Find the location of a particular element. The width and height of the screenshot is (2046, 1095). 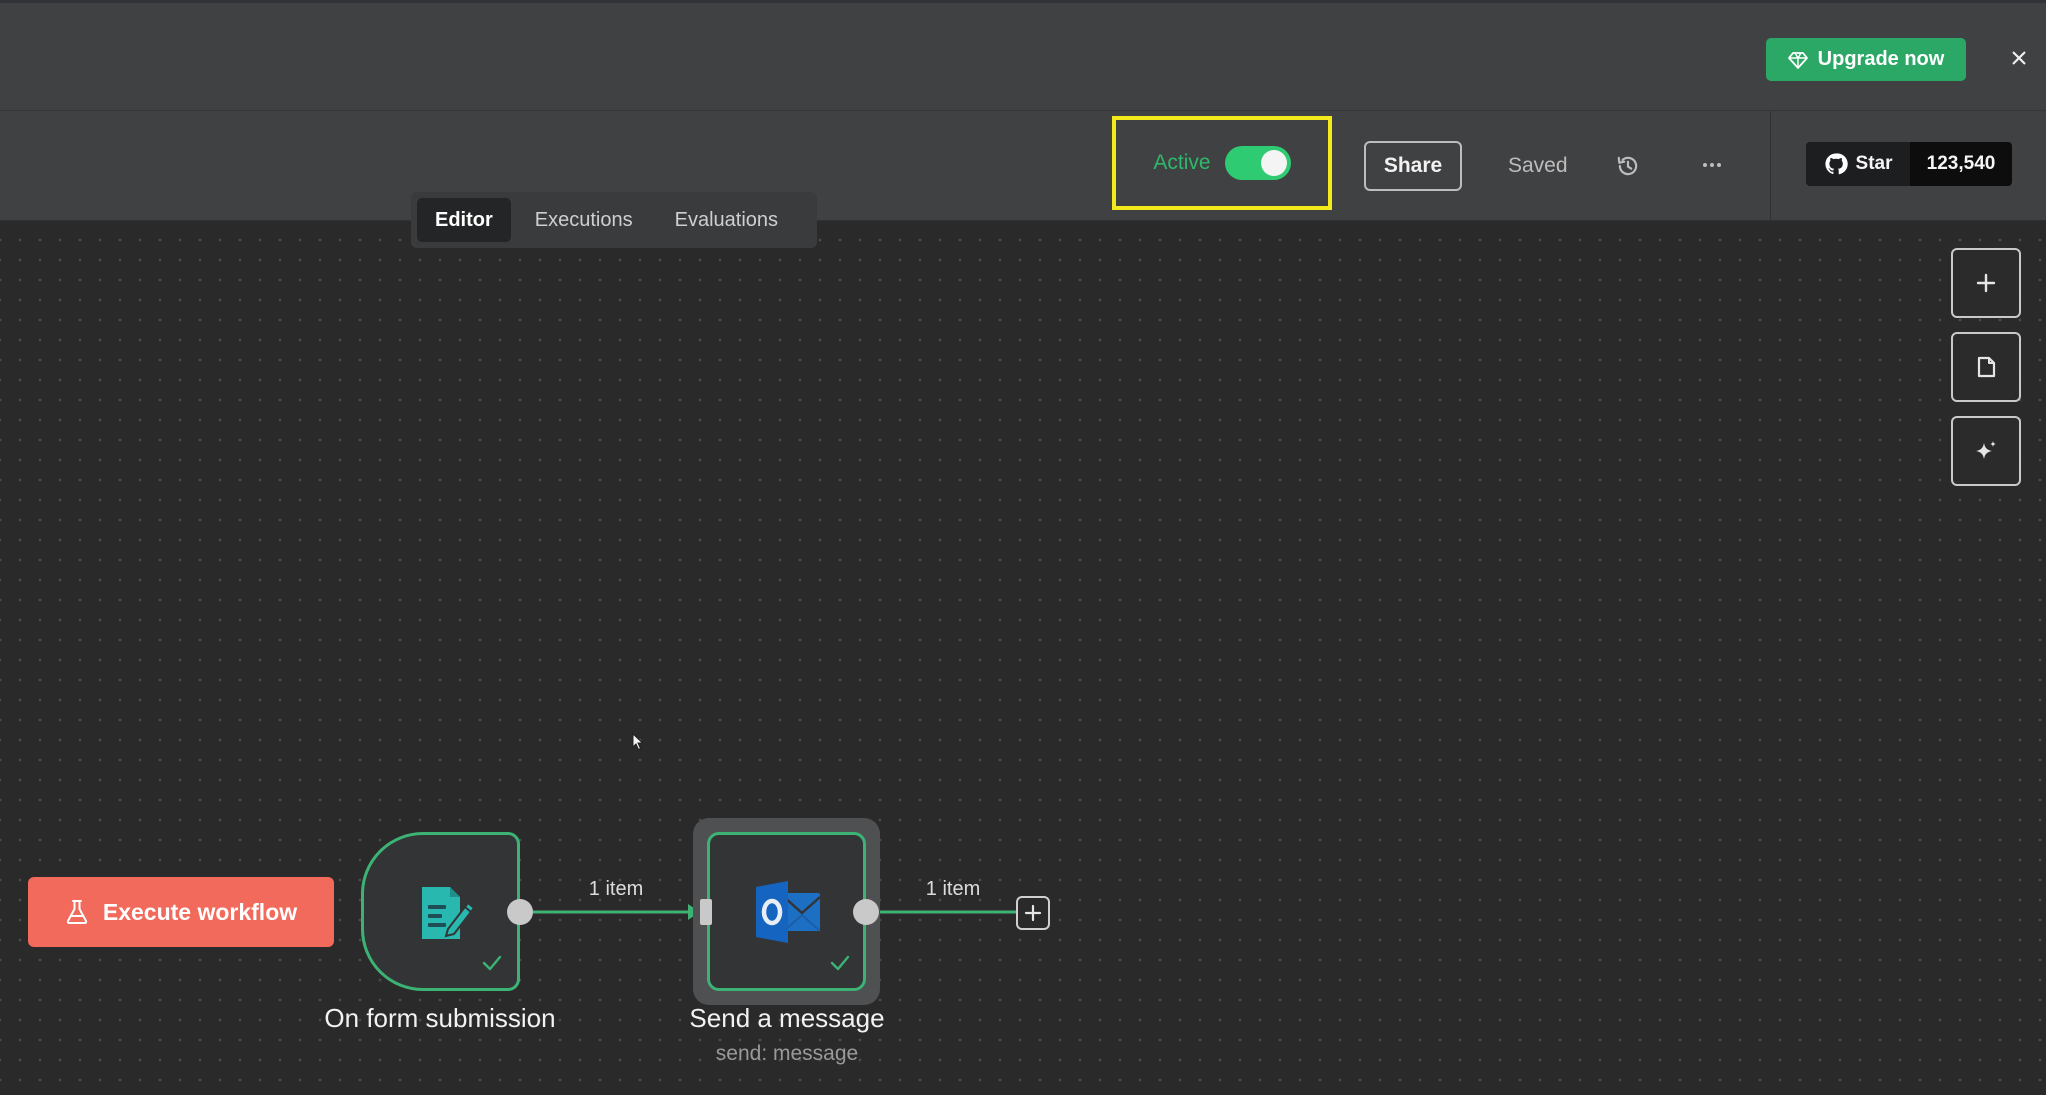

outlook-icon is located at coordinates (788, 912).